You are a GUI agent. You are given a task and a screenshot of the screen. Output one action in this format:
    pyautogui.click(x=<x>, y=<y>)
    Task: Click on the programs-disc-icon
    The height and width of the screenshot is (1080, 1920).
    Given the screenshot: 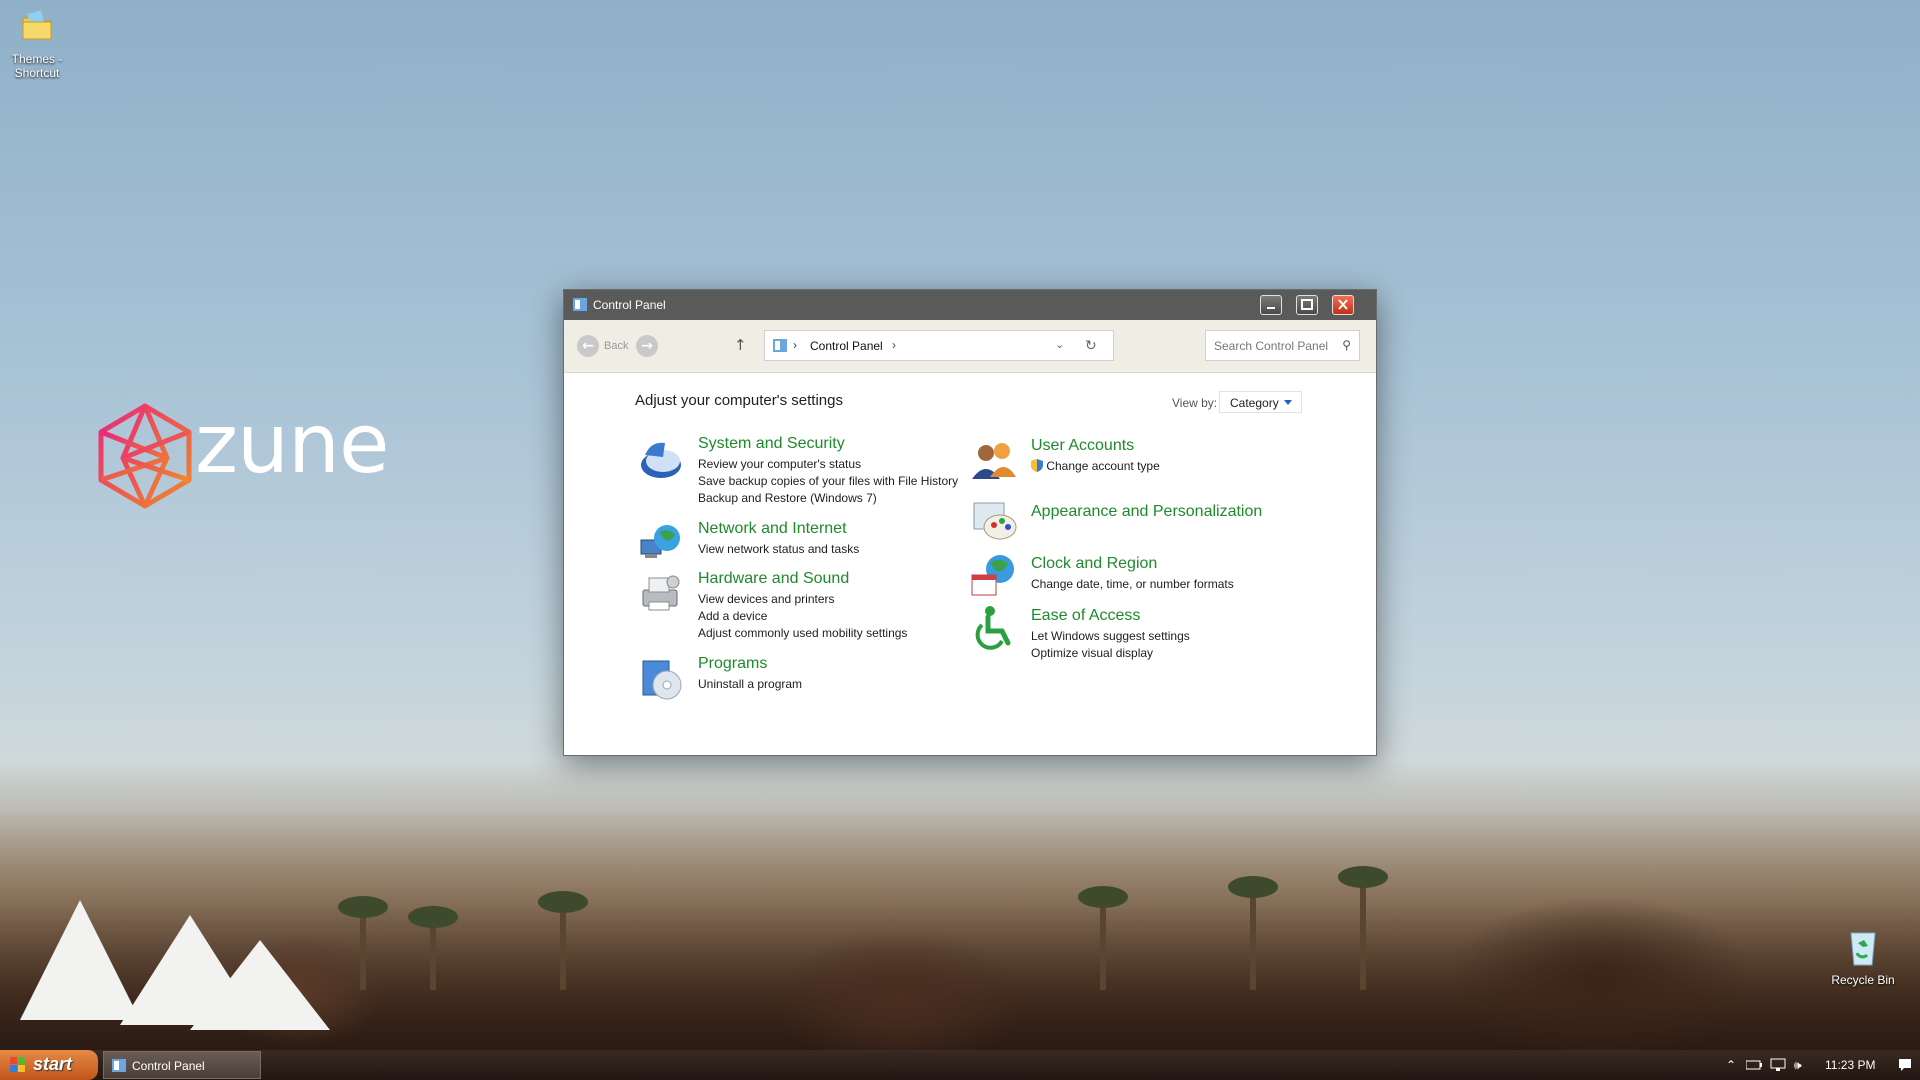 What is the action you would take?
    pyautogui.click(x=662, y=680)
    